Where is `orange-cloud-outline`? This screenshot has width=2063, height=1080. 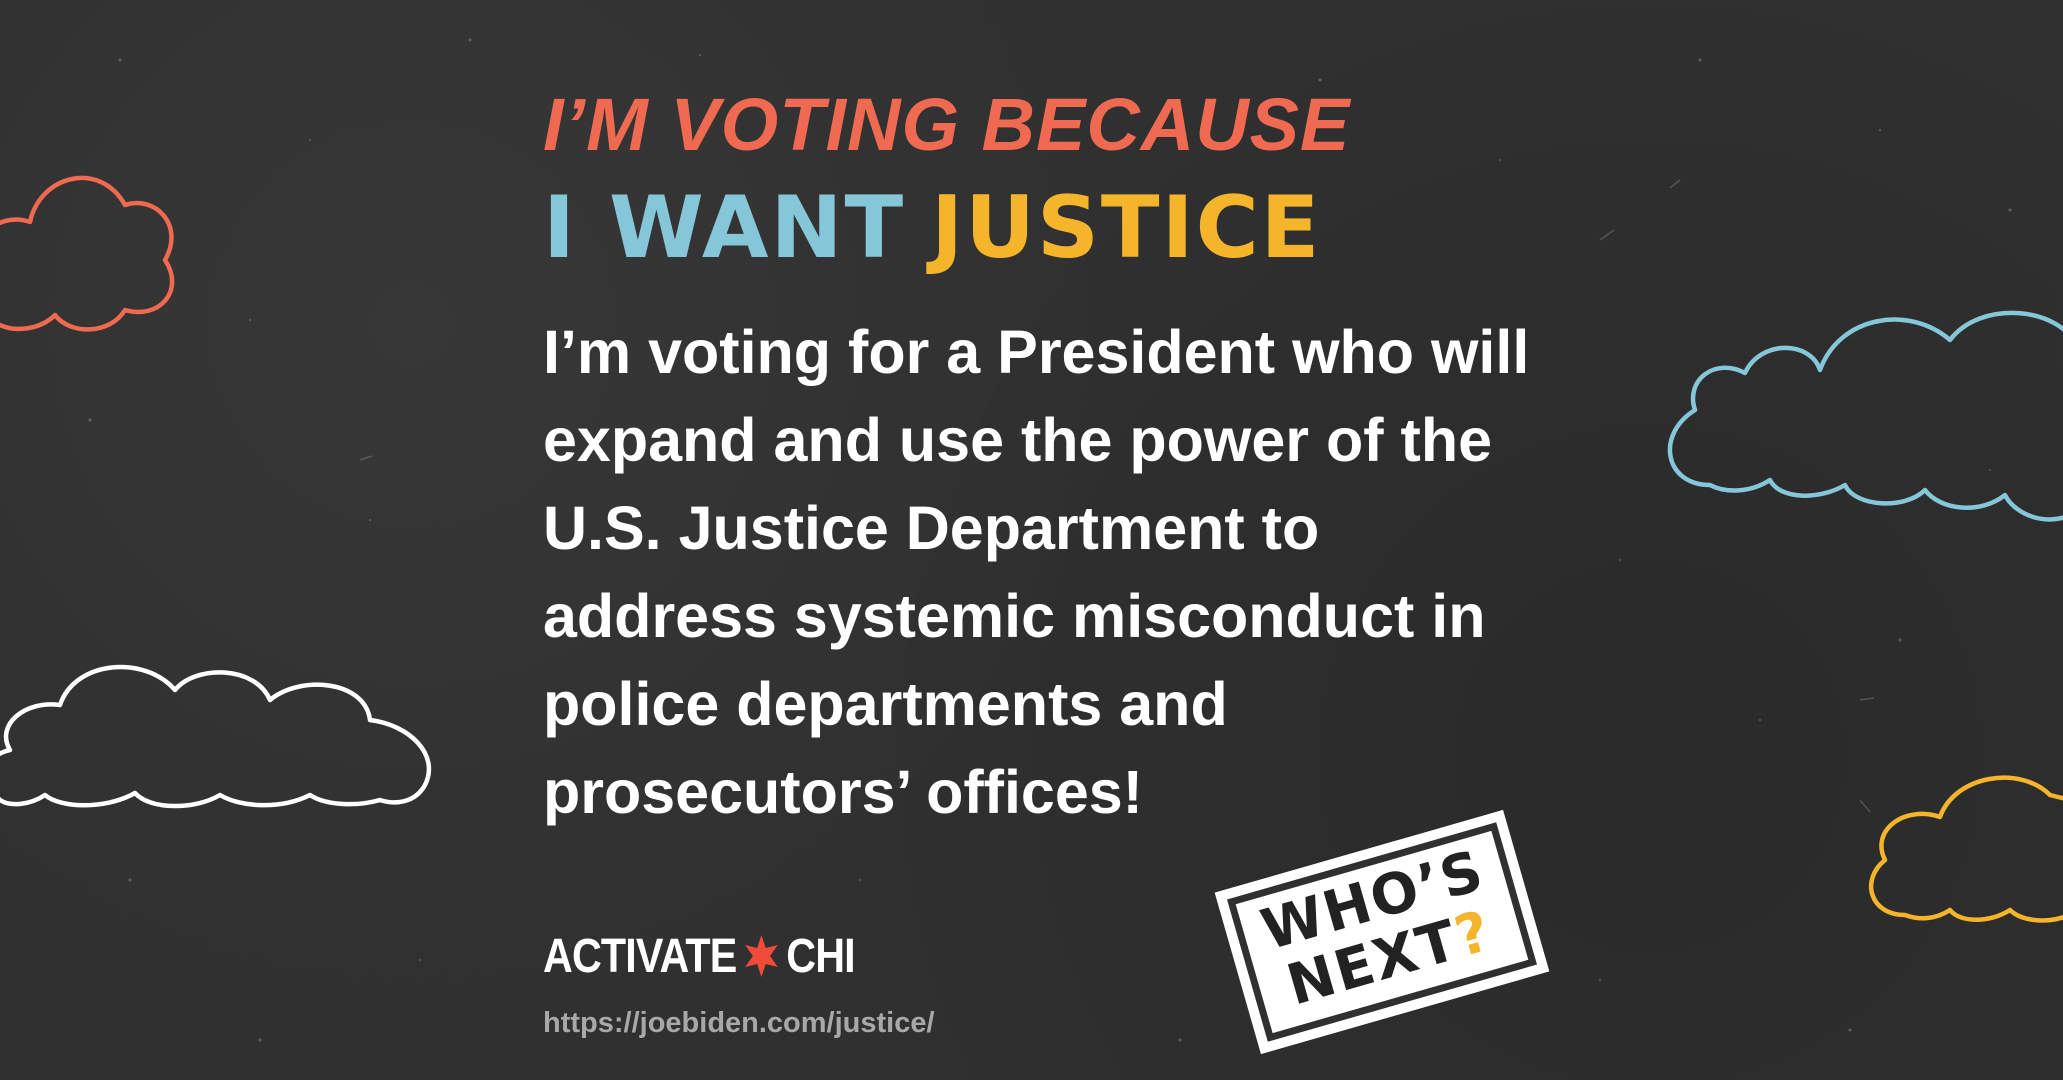 orange-cloud-outline is located at coordinates (87, 253).